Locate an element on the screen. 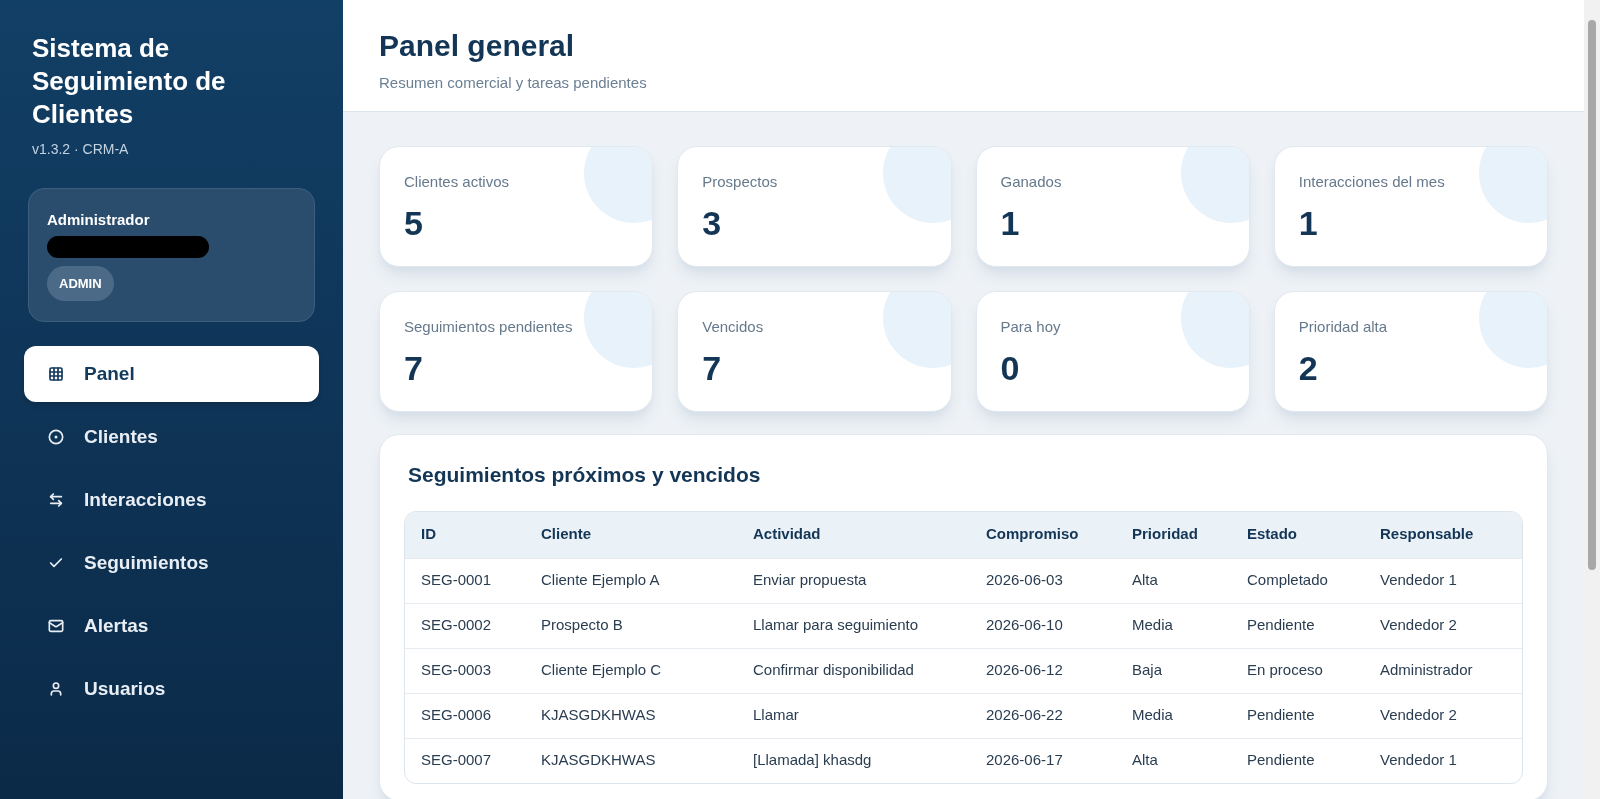 The image size is (1600, 799). table-cell-text: SEG-0007 is located at coordinates (457, 760).